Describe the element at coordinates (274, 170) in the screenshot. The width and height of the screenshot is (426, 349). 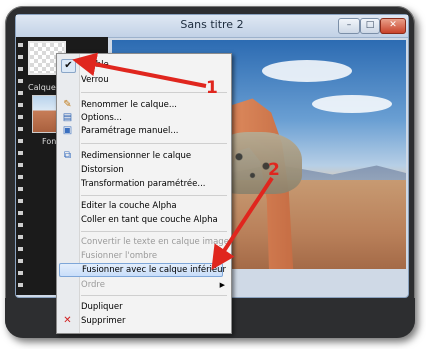
I see `callout-number-2: 2` at that location.